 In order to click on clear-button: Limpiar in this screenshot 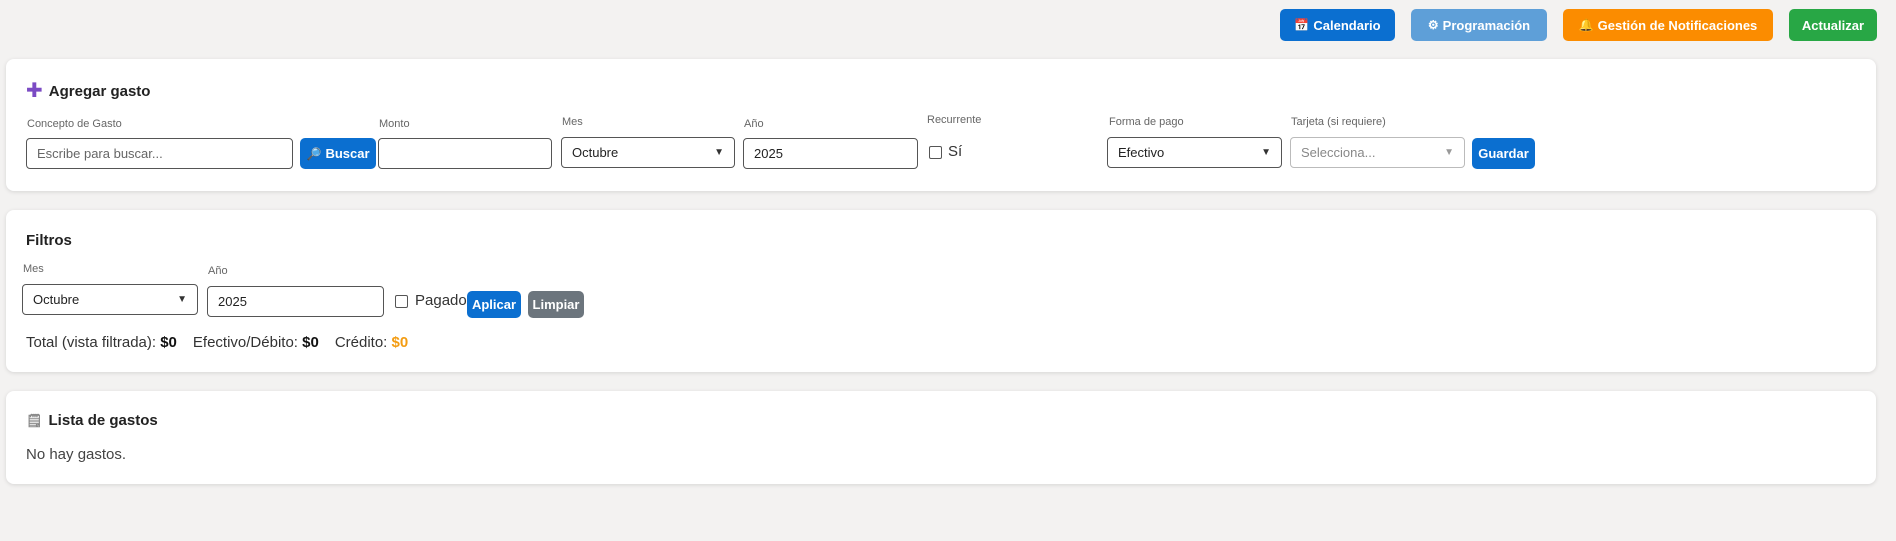, I will do `click(556, 304)`.